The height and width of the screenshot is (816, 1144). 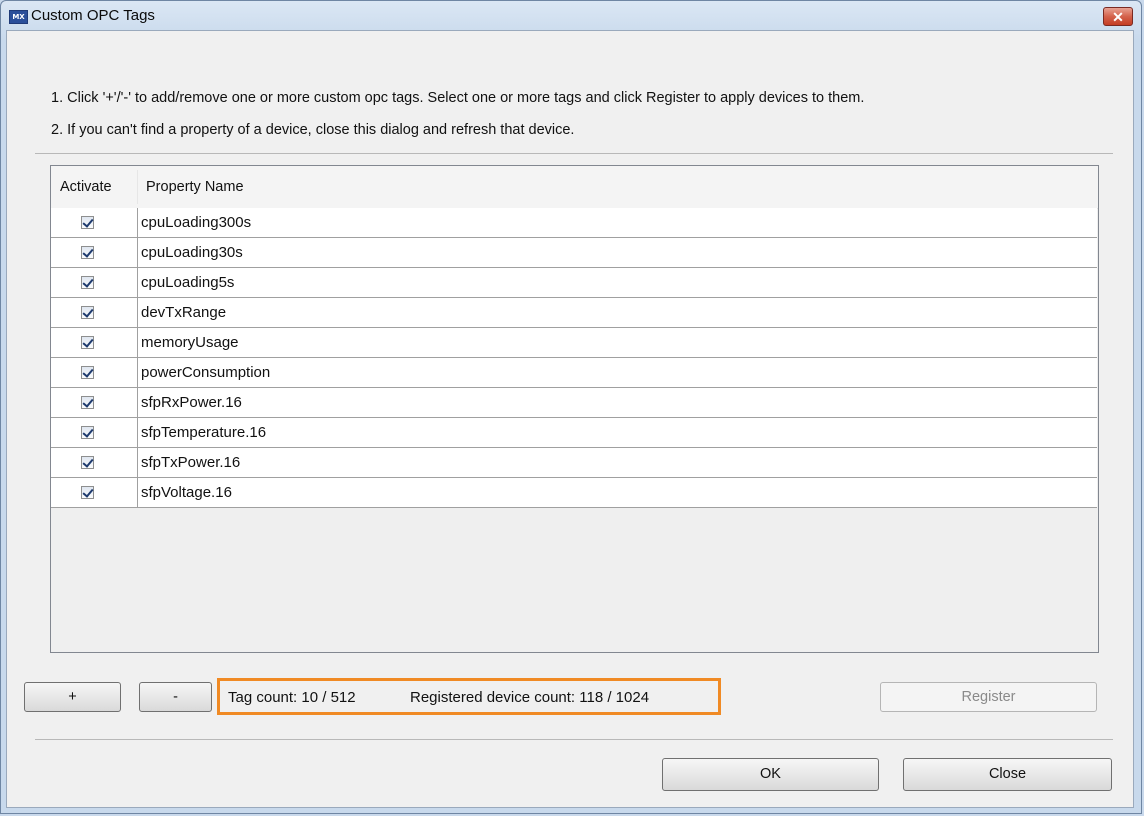 I want to click on register-button: Register, so click(x=988, y=697).